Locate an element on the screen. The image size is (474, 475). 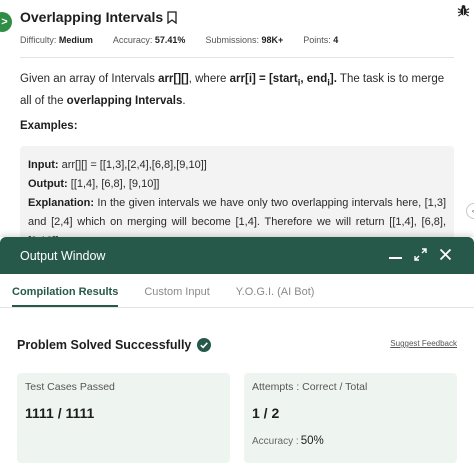
problem-header: Overlapping Intervals is located at coordinates (237, 17).